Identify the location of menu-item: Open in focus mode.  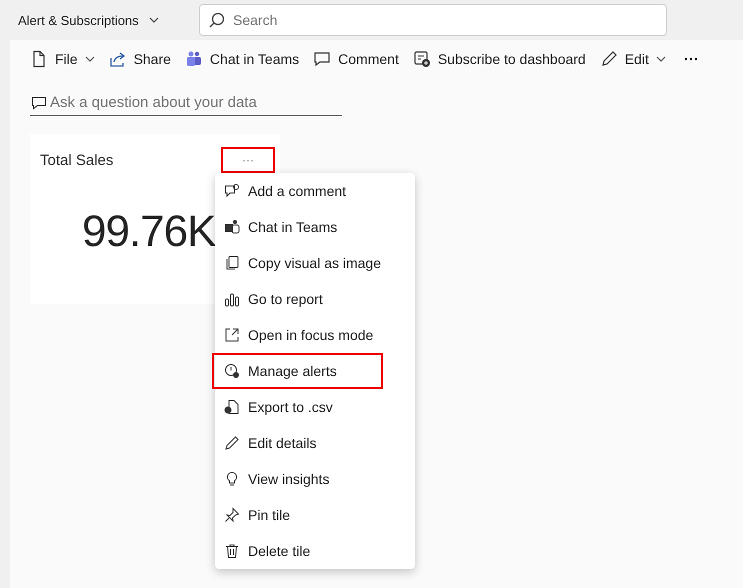
(297, 335).